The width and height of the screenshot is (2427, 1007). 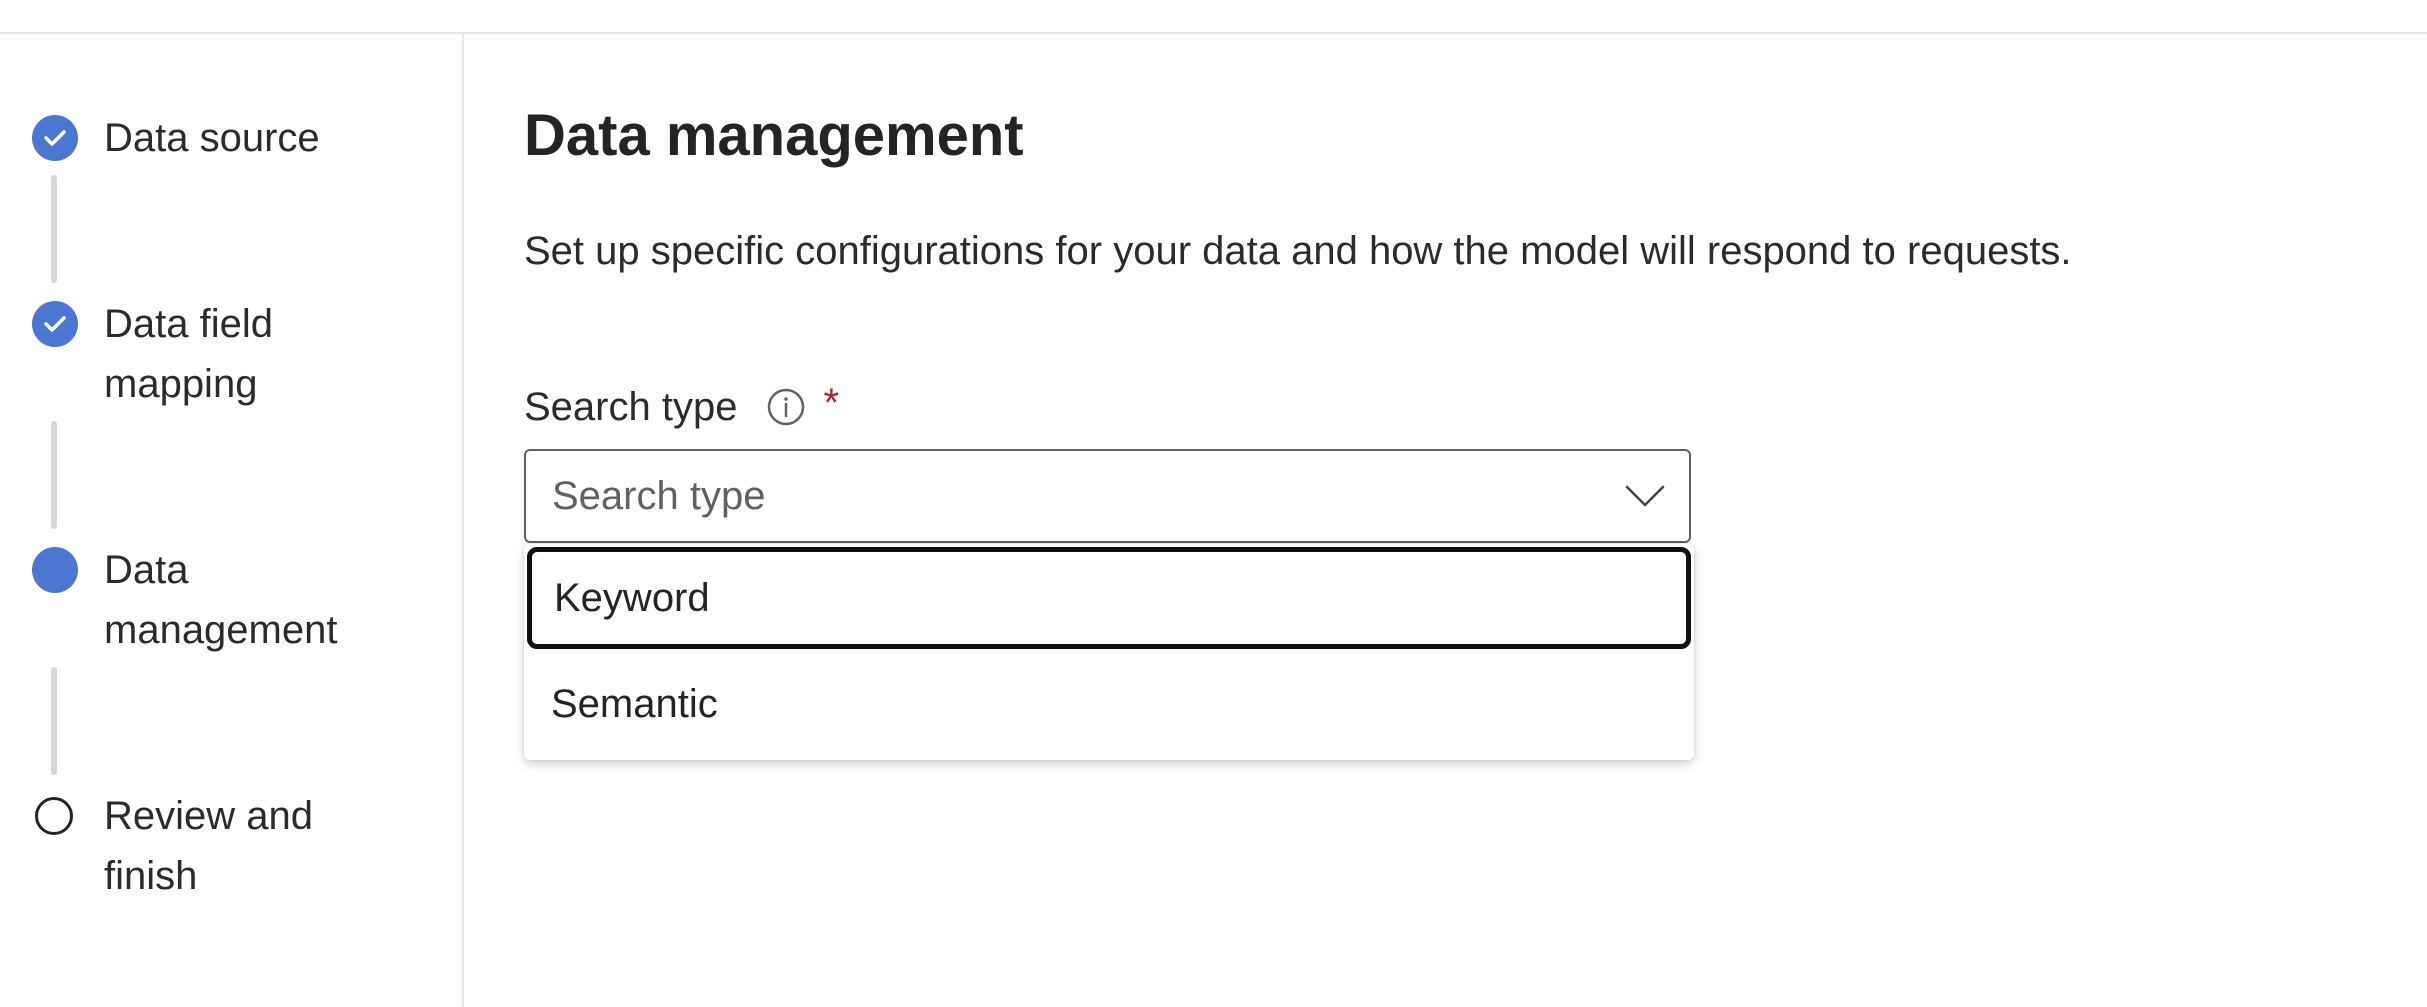 I want to click on chevron-down-icon, so click(x=1645, y=496).